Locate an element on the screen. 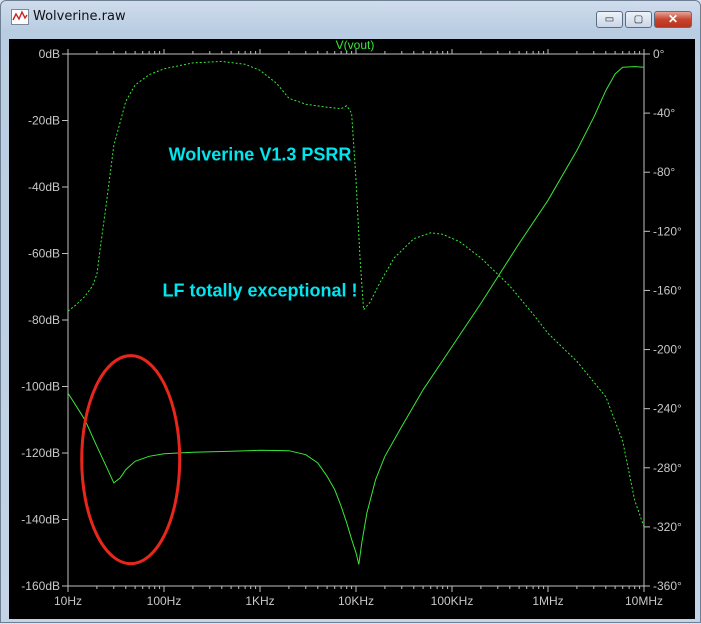 This screenshot has height=624, width=701. y-left-tick-label: -100dB is located at coordinates (40, 387).